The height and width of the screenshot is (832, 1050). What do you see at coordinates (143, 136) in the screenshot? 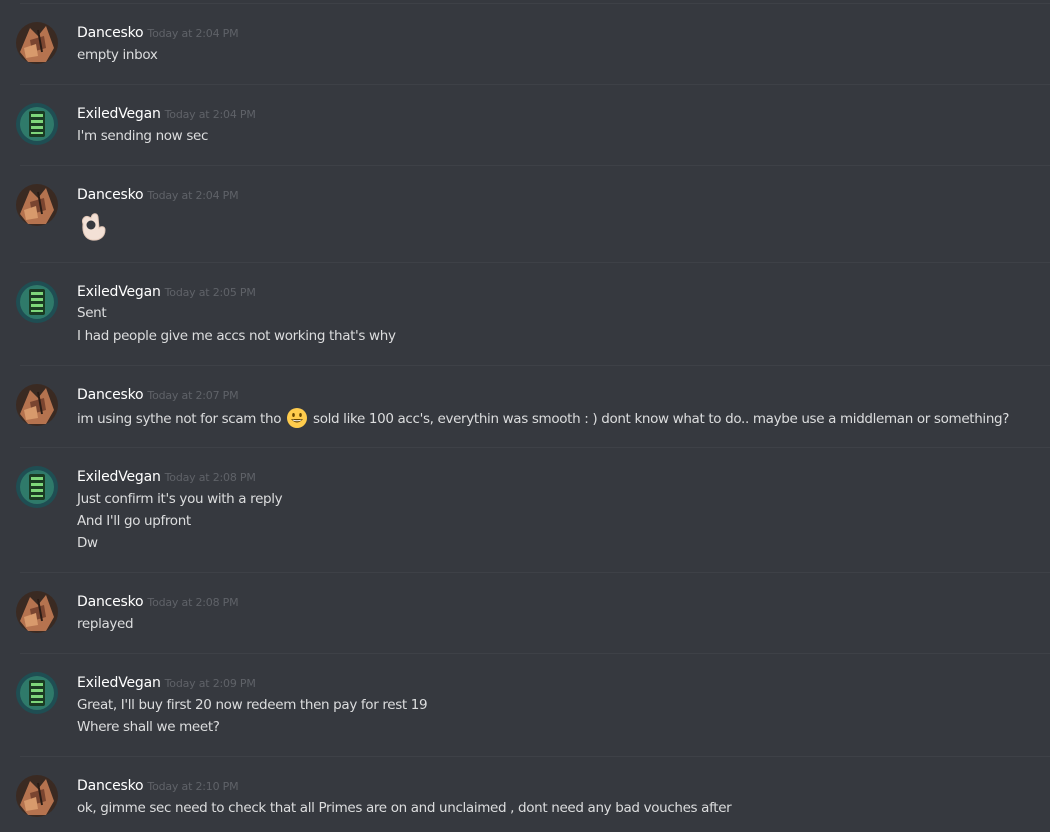
I see `message-text: I'm sending now sec` at bounding box center [143, 136].